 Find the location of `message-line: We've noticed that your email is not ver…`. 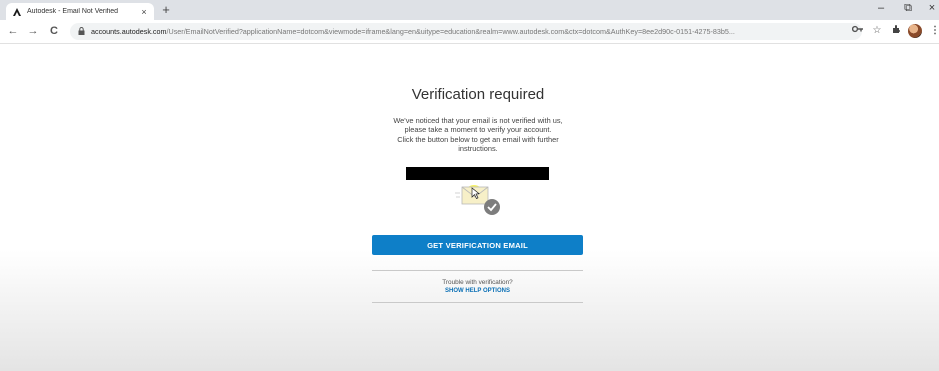

message-line: We've noticed that your email is not ver… is located at coordinates (478, 120).